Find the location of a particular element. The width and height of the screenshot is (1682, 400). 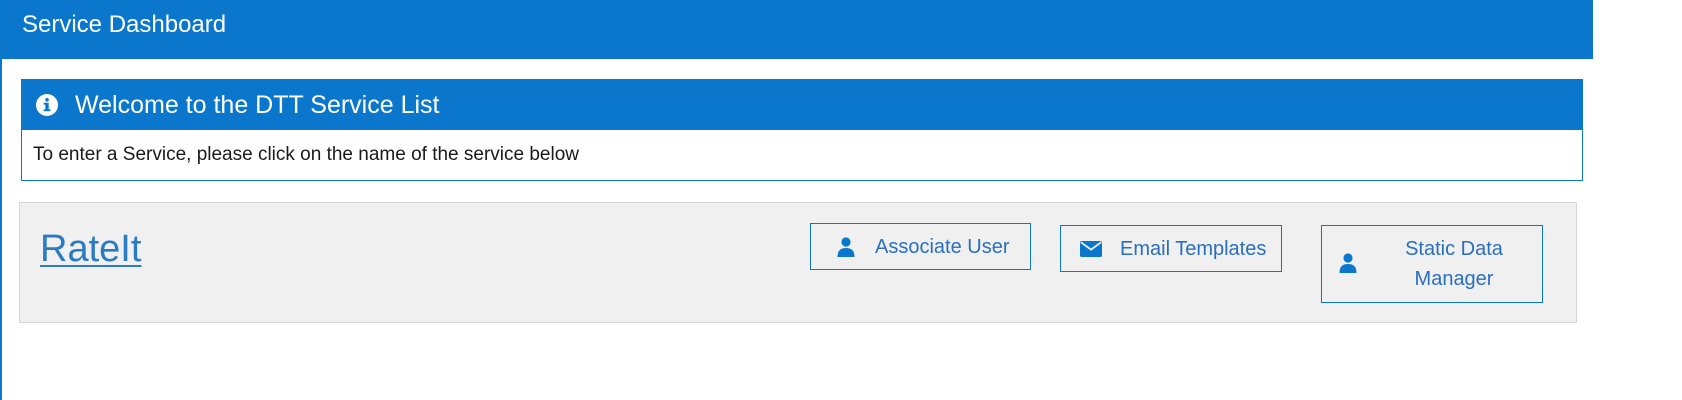

top-header-bar: Service Dashboard is located at coordinates (797, 29).